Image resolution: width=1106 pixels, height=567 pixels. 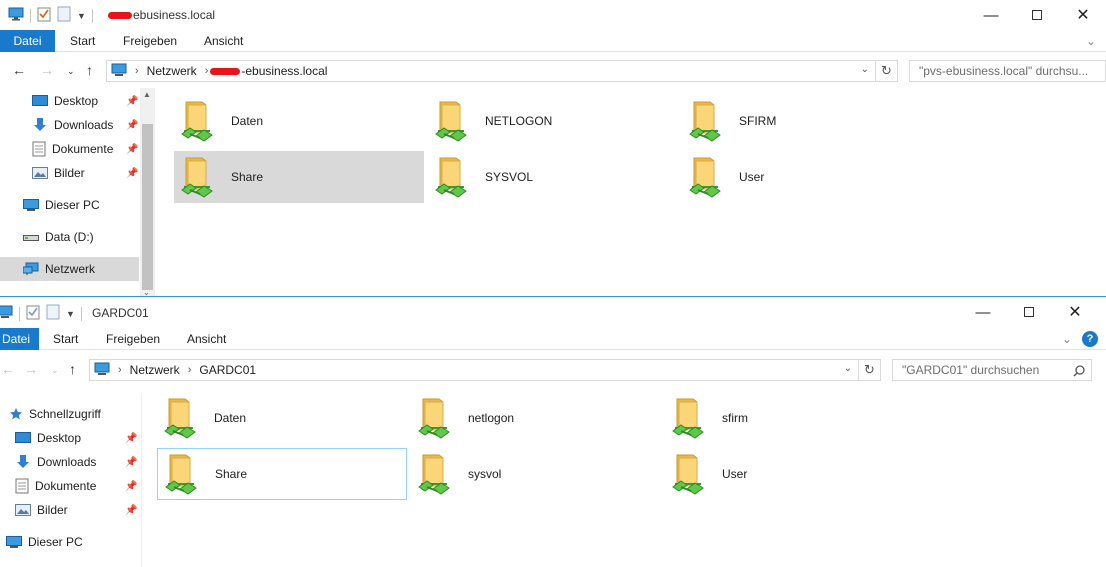 I want to click on redaction-mark, so click(x=120, y=16).